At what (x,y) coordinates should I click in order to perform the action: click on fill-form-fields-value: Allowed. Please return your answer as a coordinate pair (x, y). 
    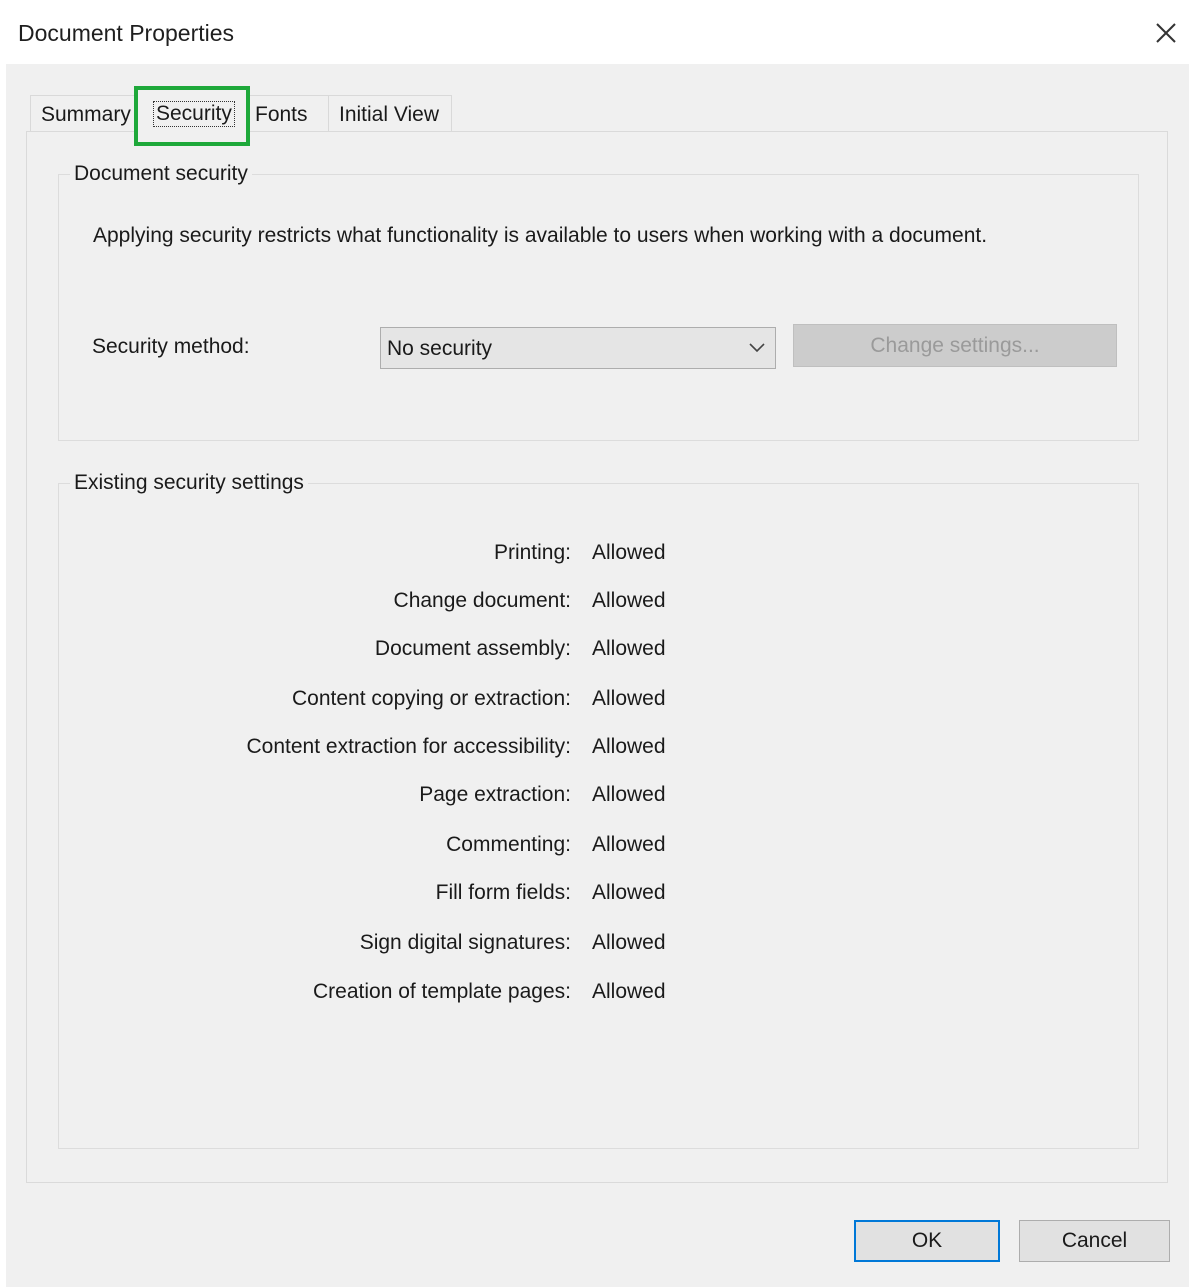
    Looking at the image, I should click on (629, 892).